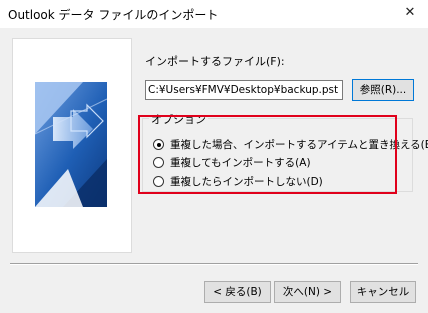 This screenshot has width=428, height=313. What do you see at coordinates (237, 292) in the screenshot?
I see `back-button: < 戻る(B)` at bounding box center [237, 292].